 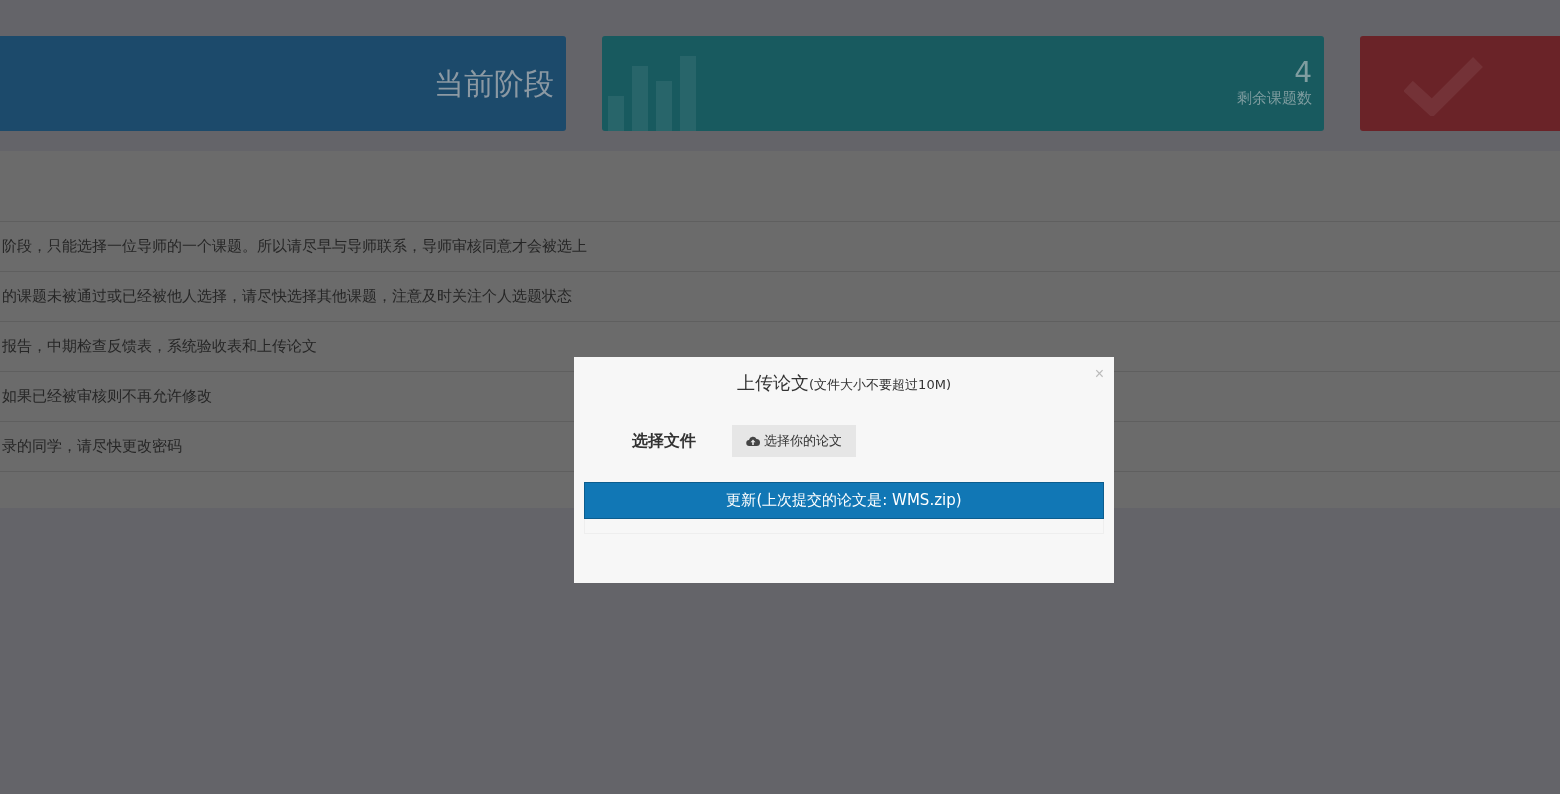 I want to click on card-title: 当前阶段, so click(x=494, y=83).